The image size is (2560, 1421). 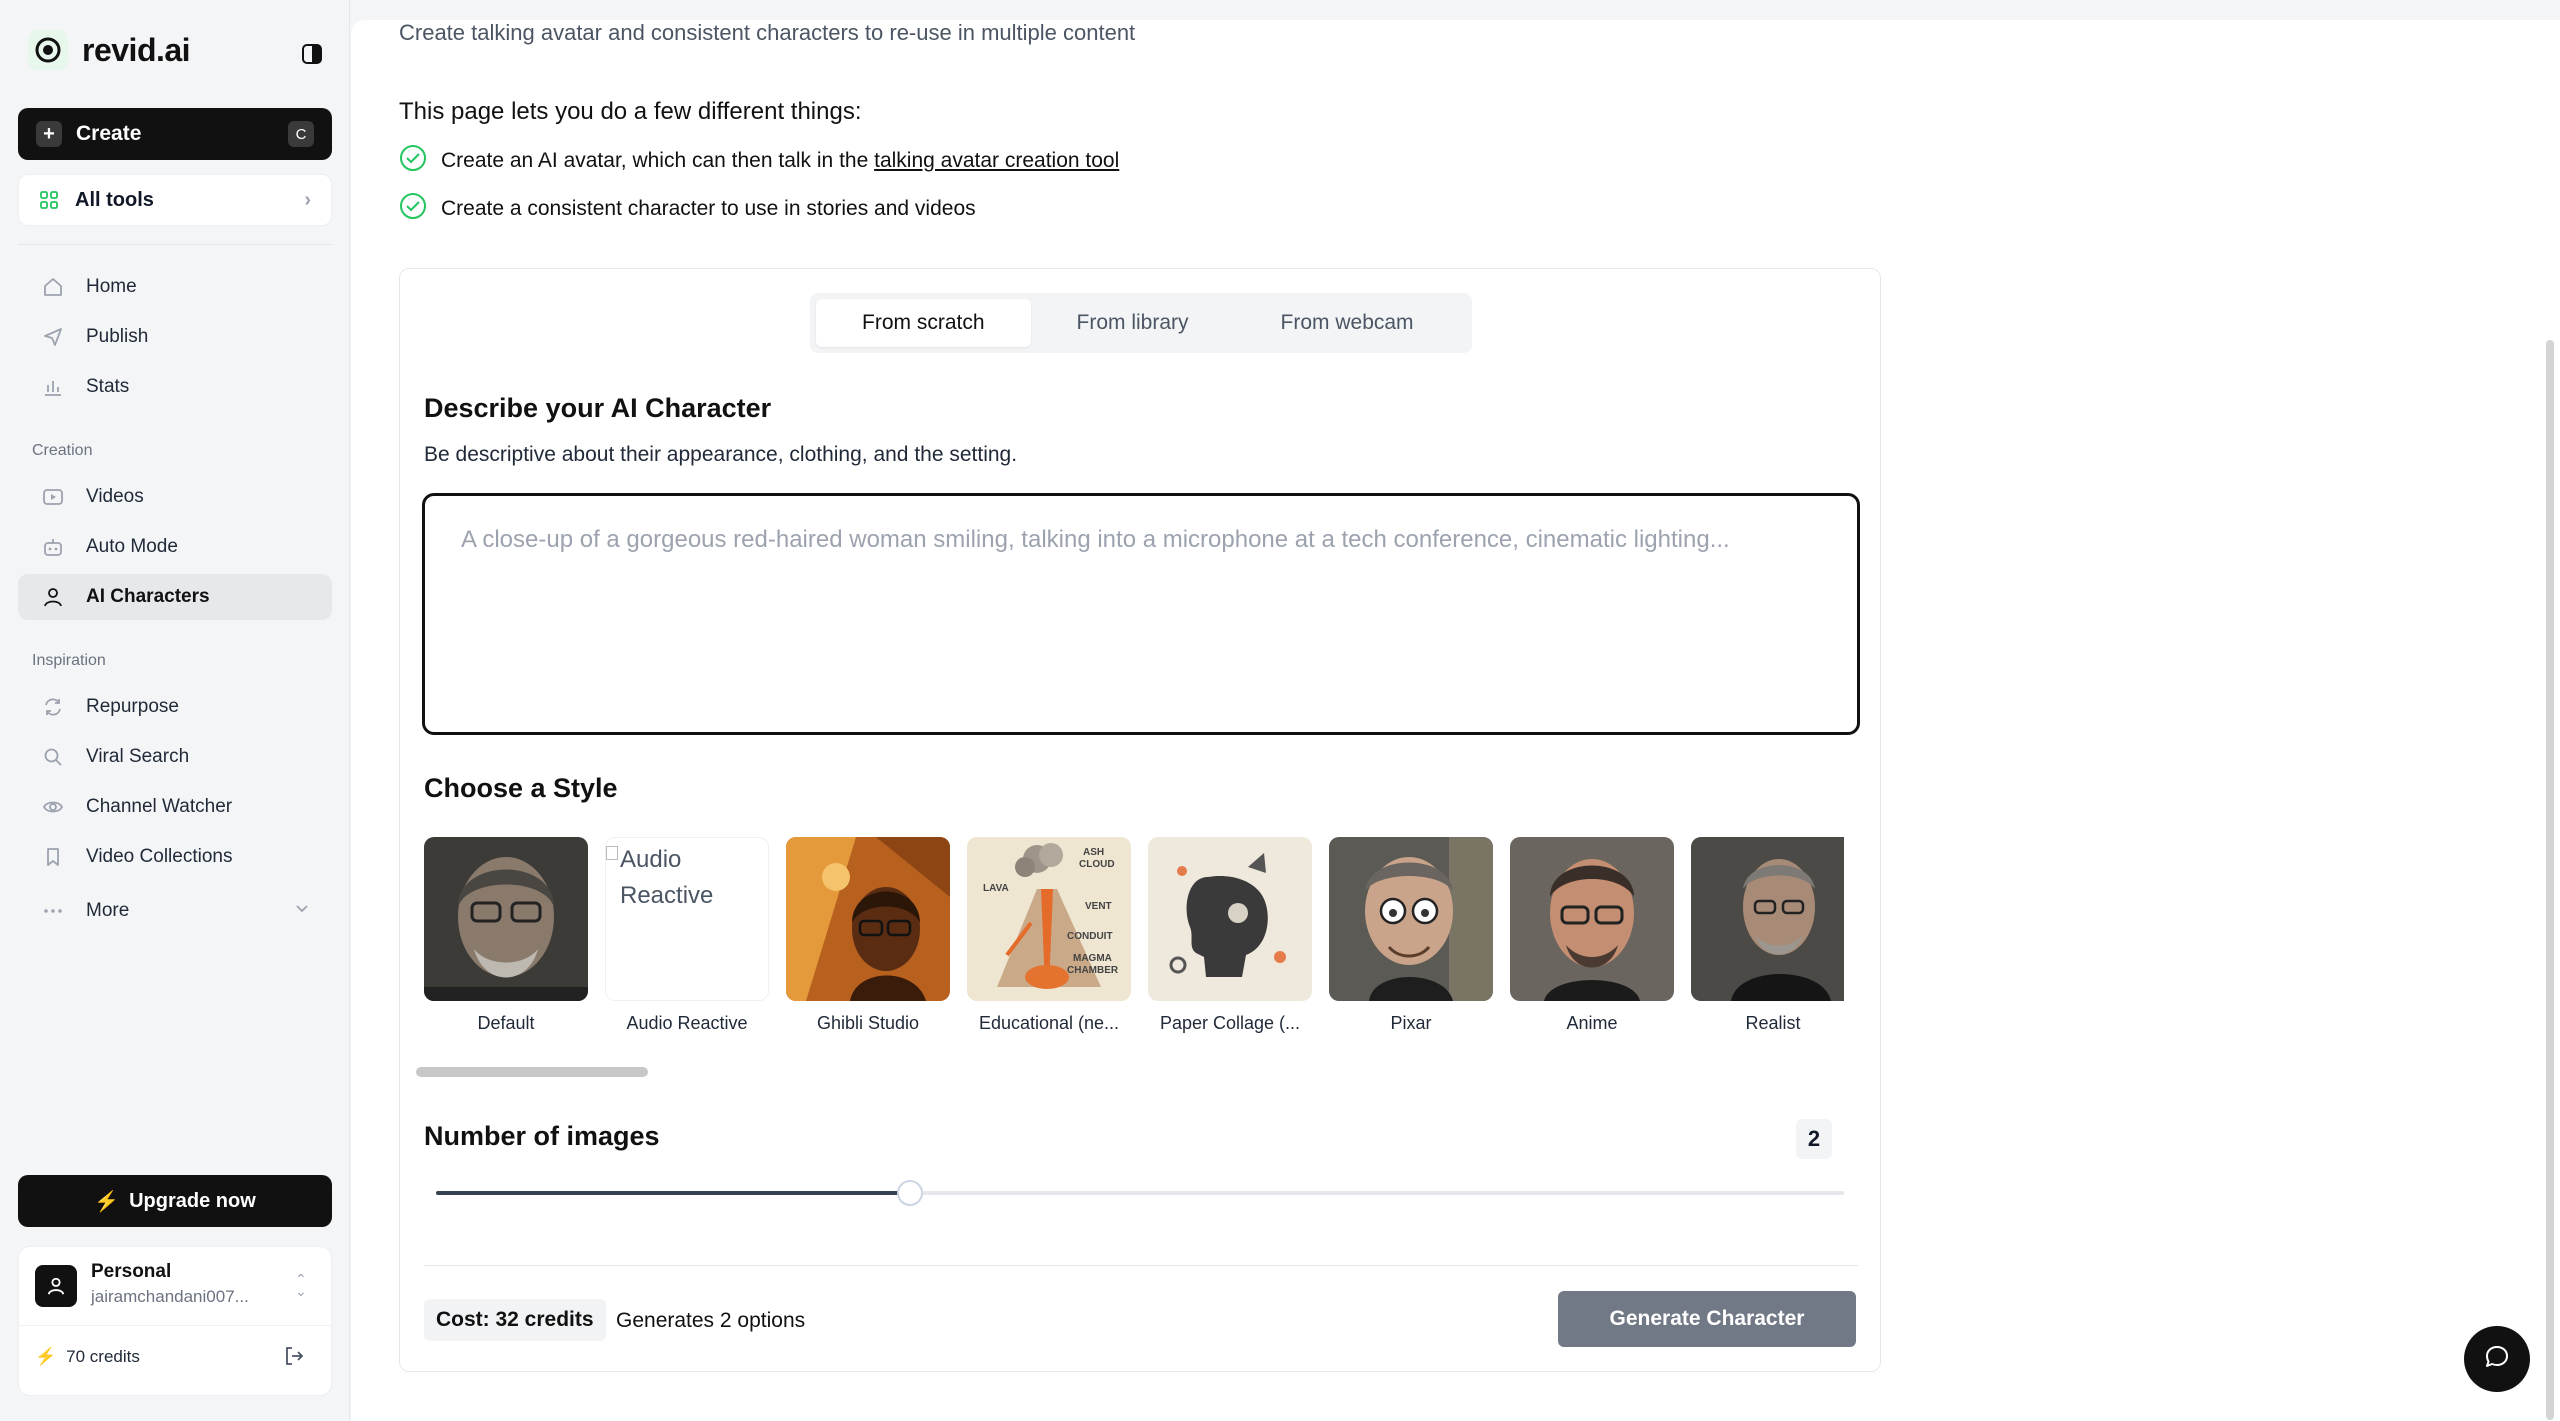 What do you see at coordinates (1411, 935) in the screenshot?
I see `style-option-pixar: Pixar` at bounding box center [1411, 935].